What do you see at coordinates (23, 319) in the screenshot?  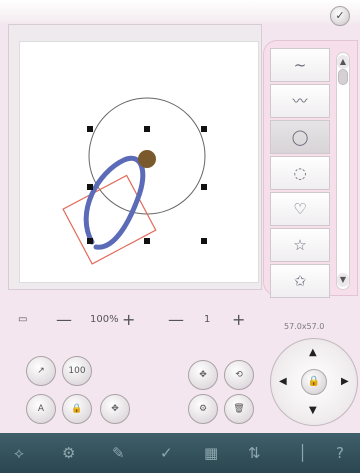 I see `zoom-icon: ▭` at bounding box center [23, 319].